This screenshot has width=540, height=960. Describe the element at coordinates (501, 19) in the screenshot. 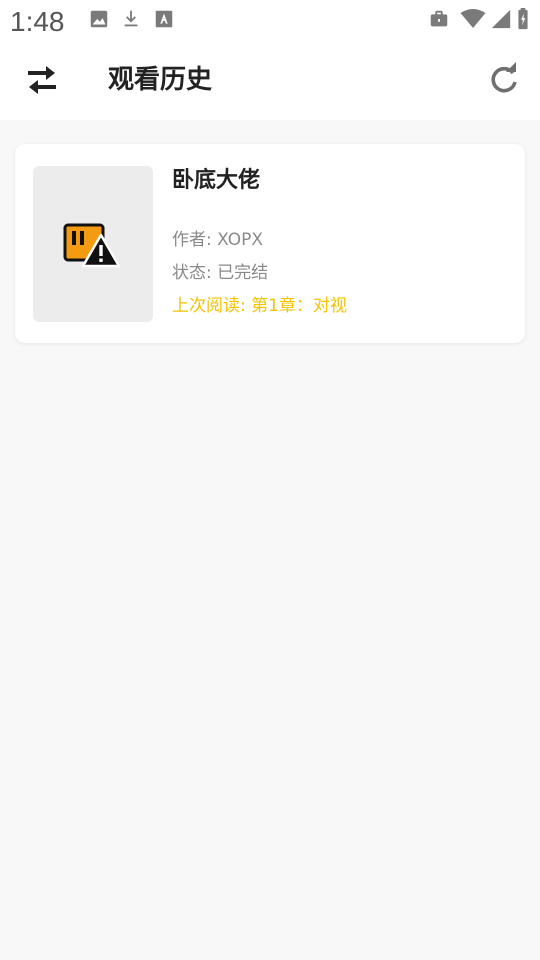

I see `signal-icon` at that location.